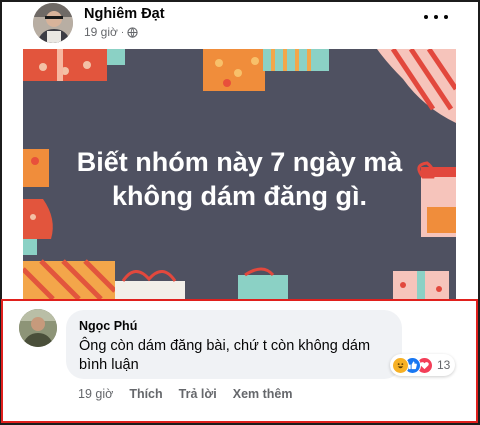 This screenshot has width=480, height=425. I want to click on author-name: Nghiêm Đạt, so click(124, 14).